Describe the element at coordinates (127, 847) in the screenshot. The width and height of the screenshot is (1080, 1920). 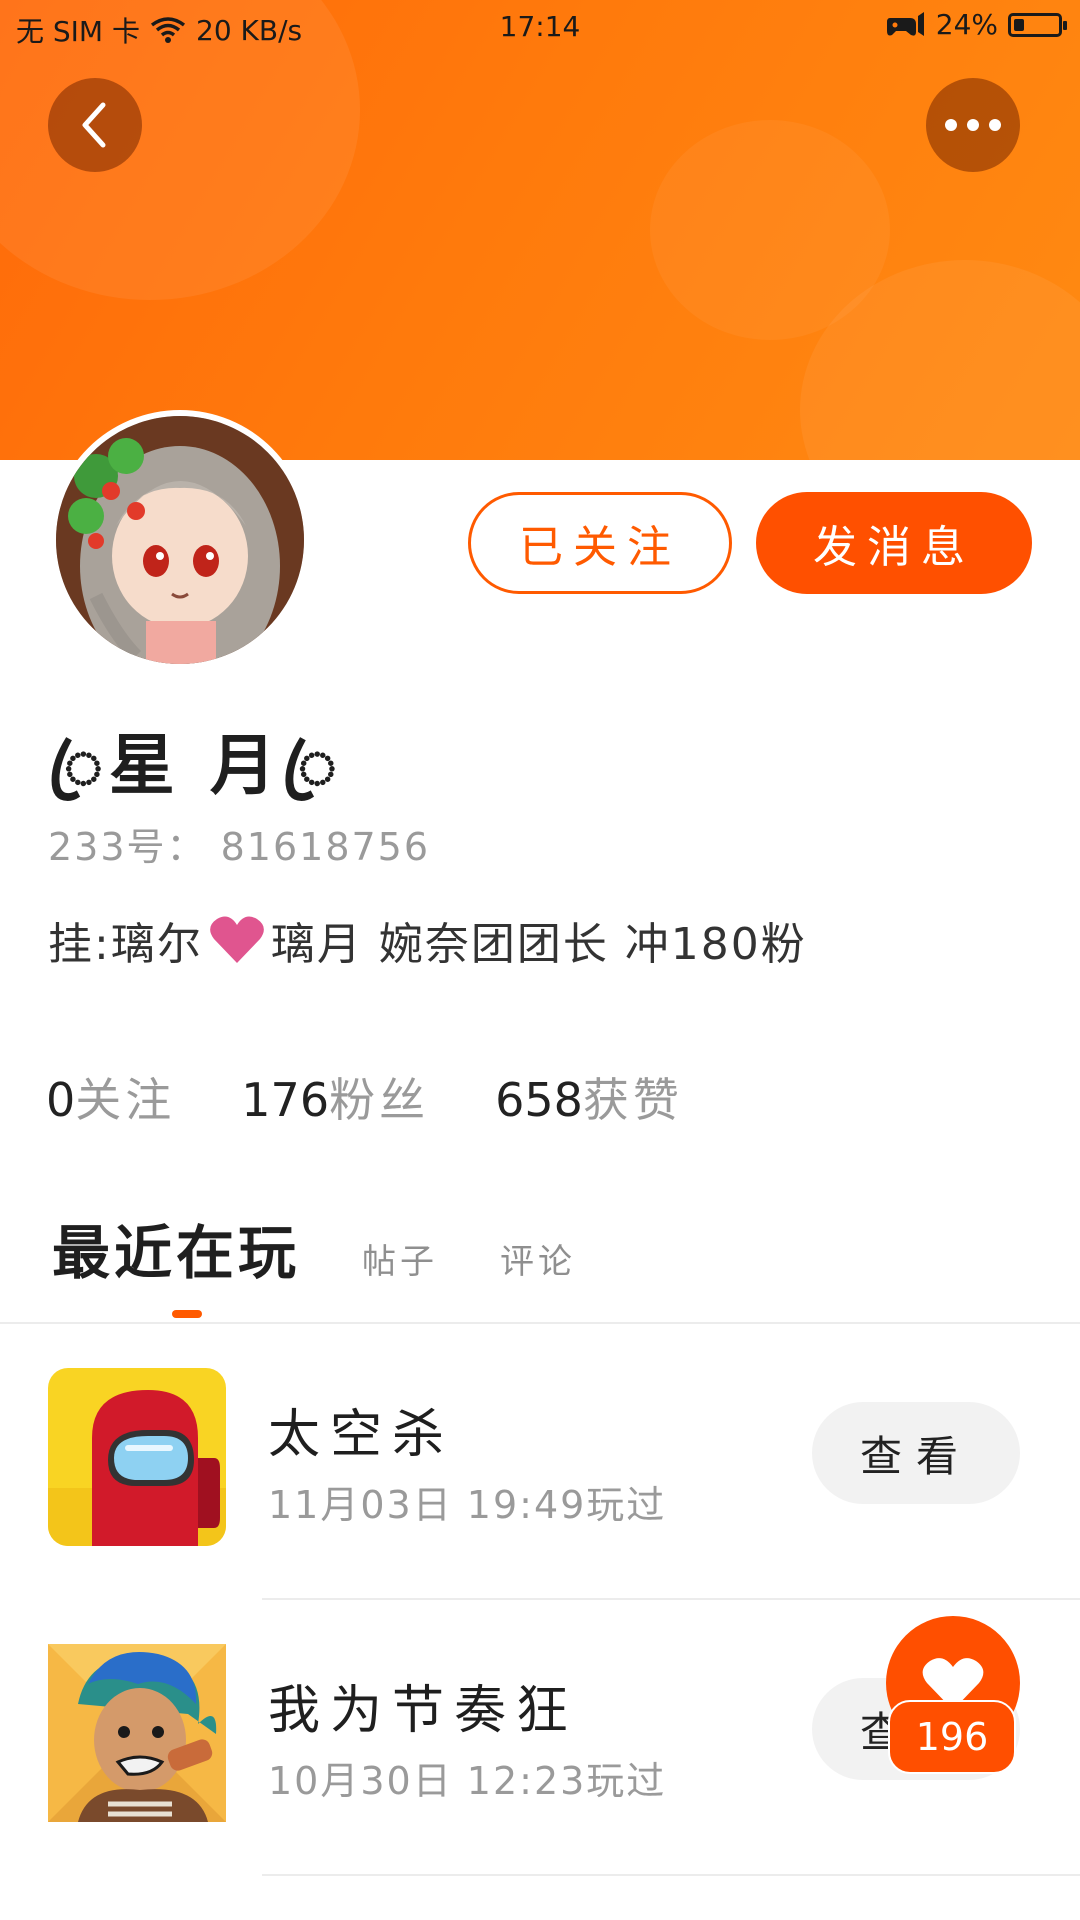
I see `user-id-label: 233号：` at that location.